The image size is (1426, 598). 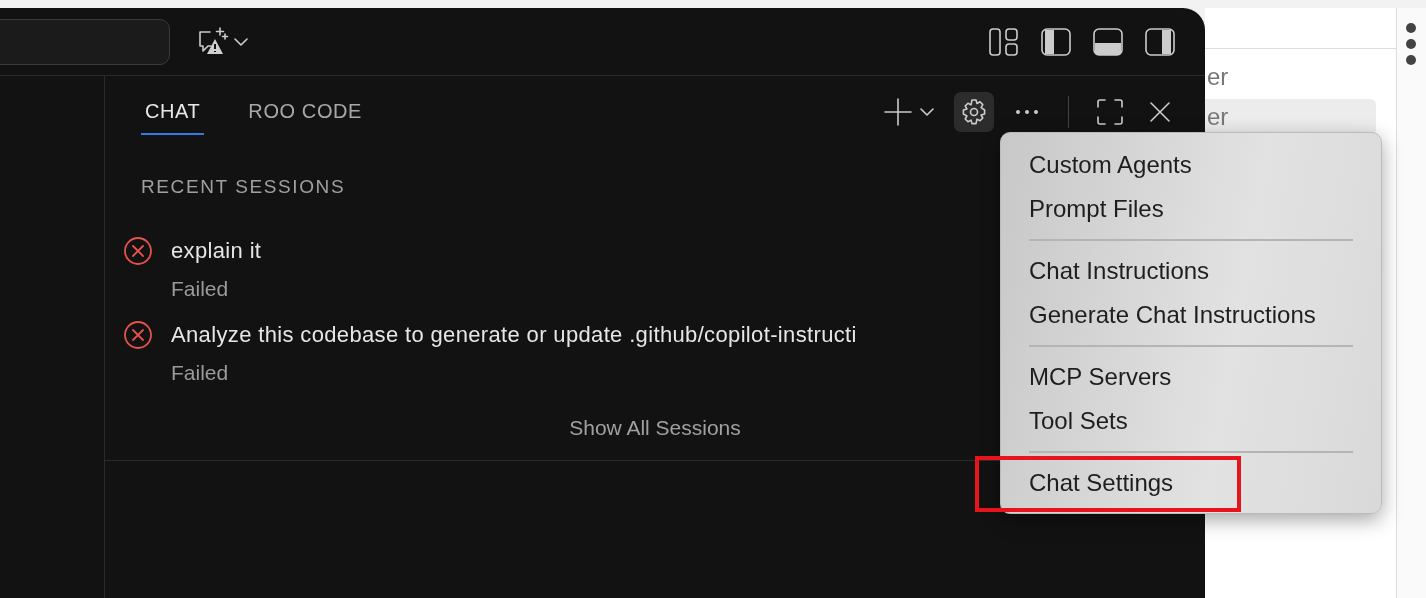 I want to click on chat-sparkle-icon, so click(x=213, y=41).